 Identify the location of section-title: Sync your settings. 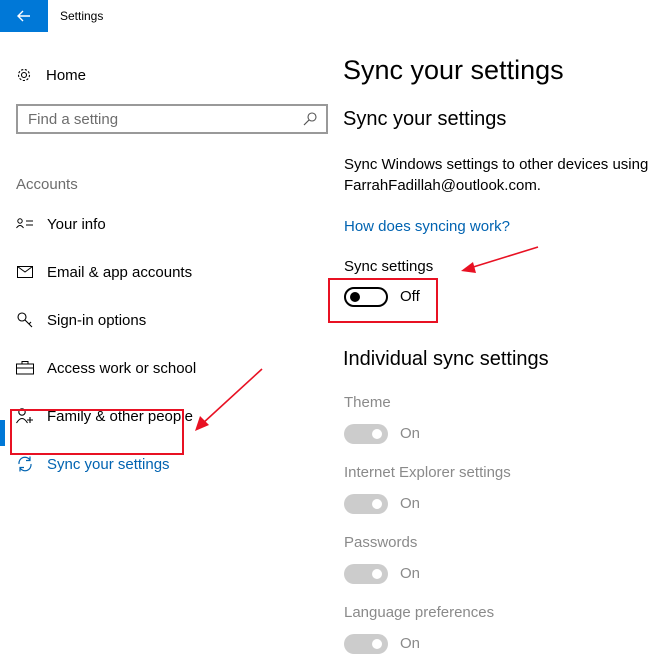
(425, 119).